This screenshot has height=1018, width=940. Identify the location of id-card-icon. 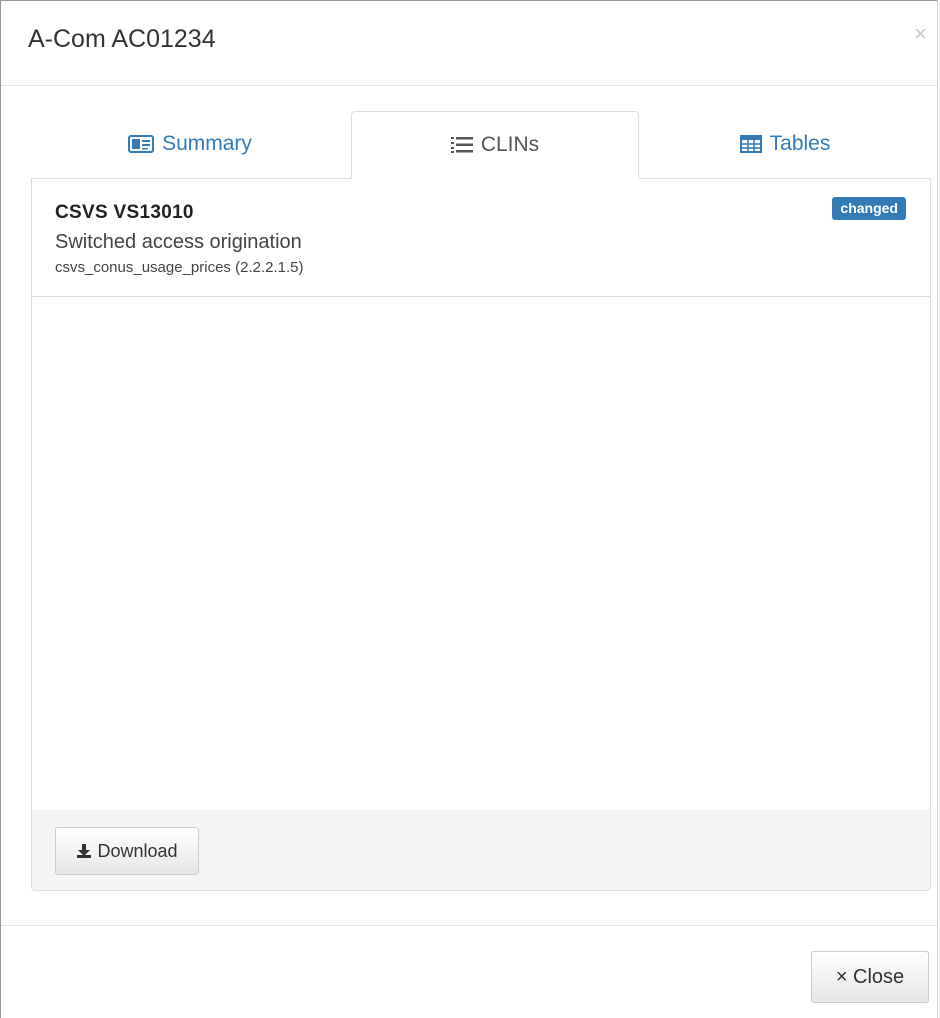
(141, 144).